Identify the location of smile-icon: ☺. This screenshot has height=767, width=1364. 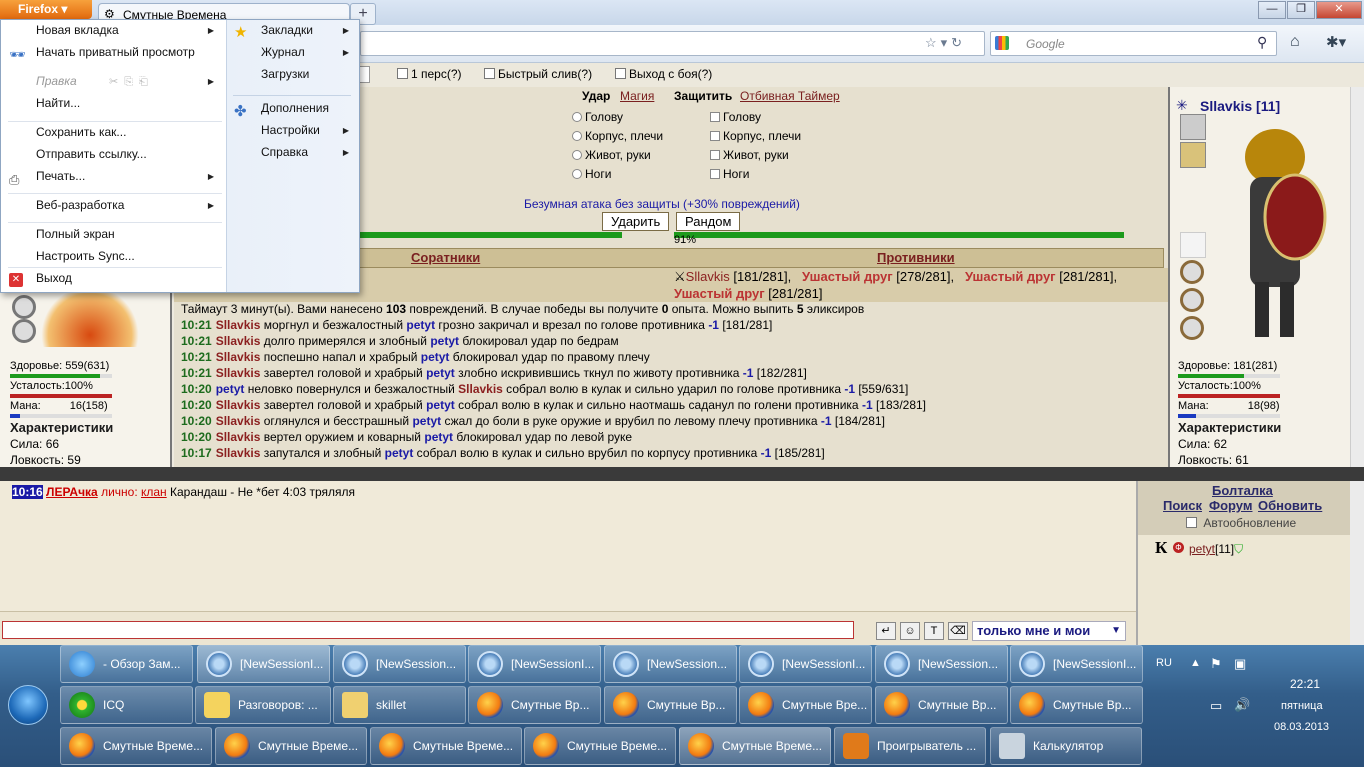
(910, 631).